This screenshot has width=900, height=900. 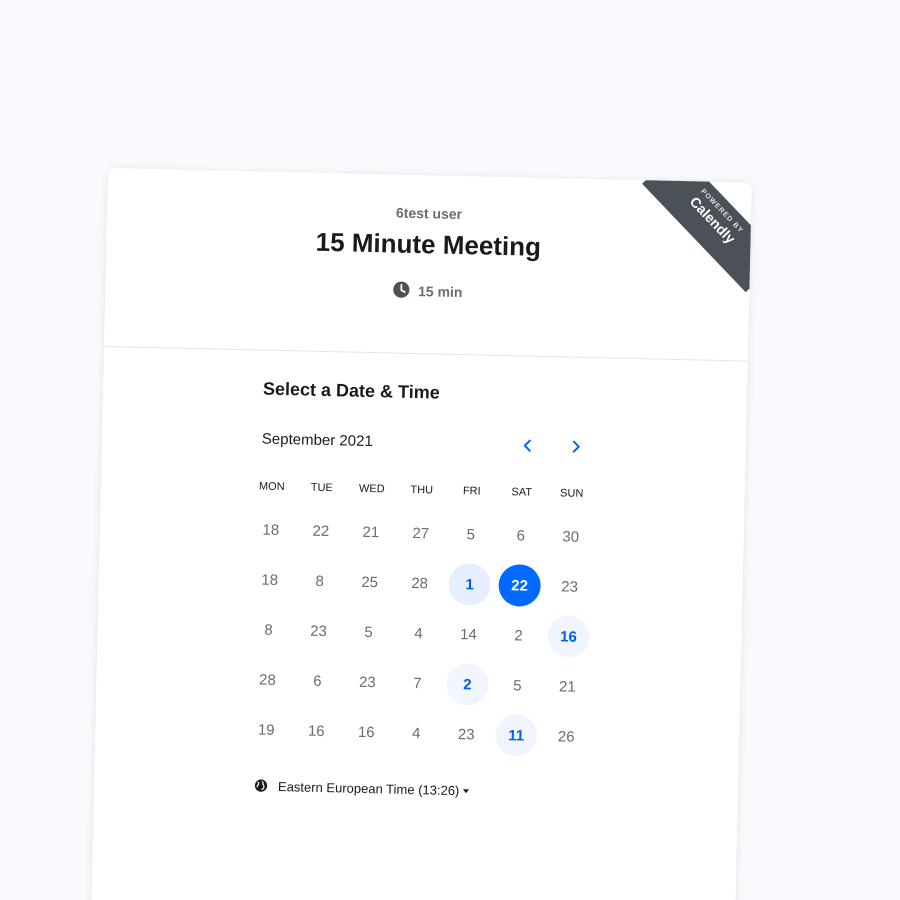 I want to click on weekday-header-row: MON TUE WED THU FRI SAT SUN, so click(x=422, y=490).